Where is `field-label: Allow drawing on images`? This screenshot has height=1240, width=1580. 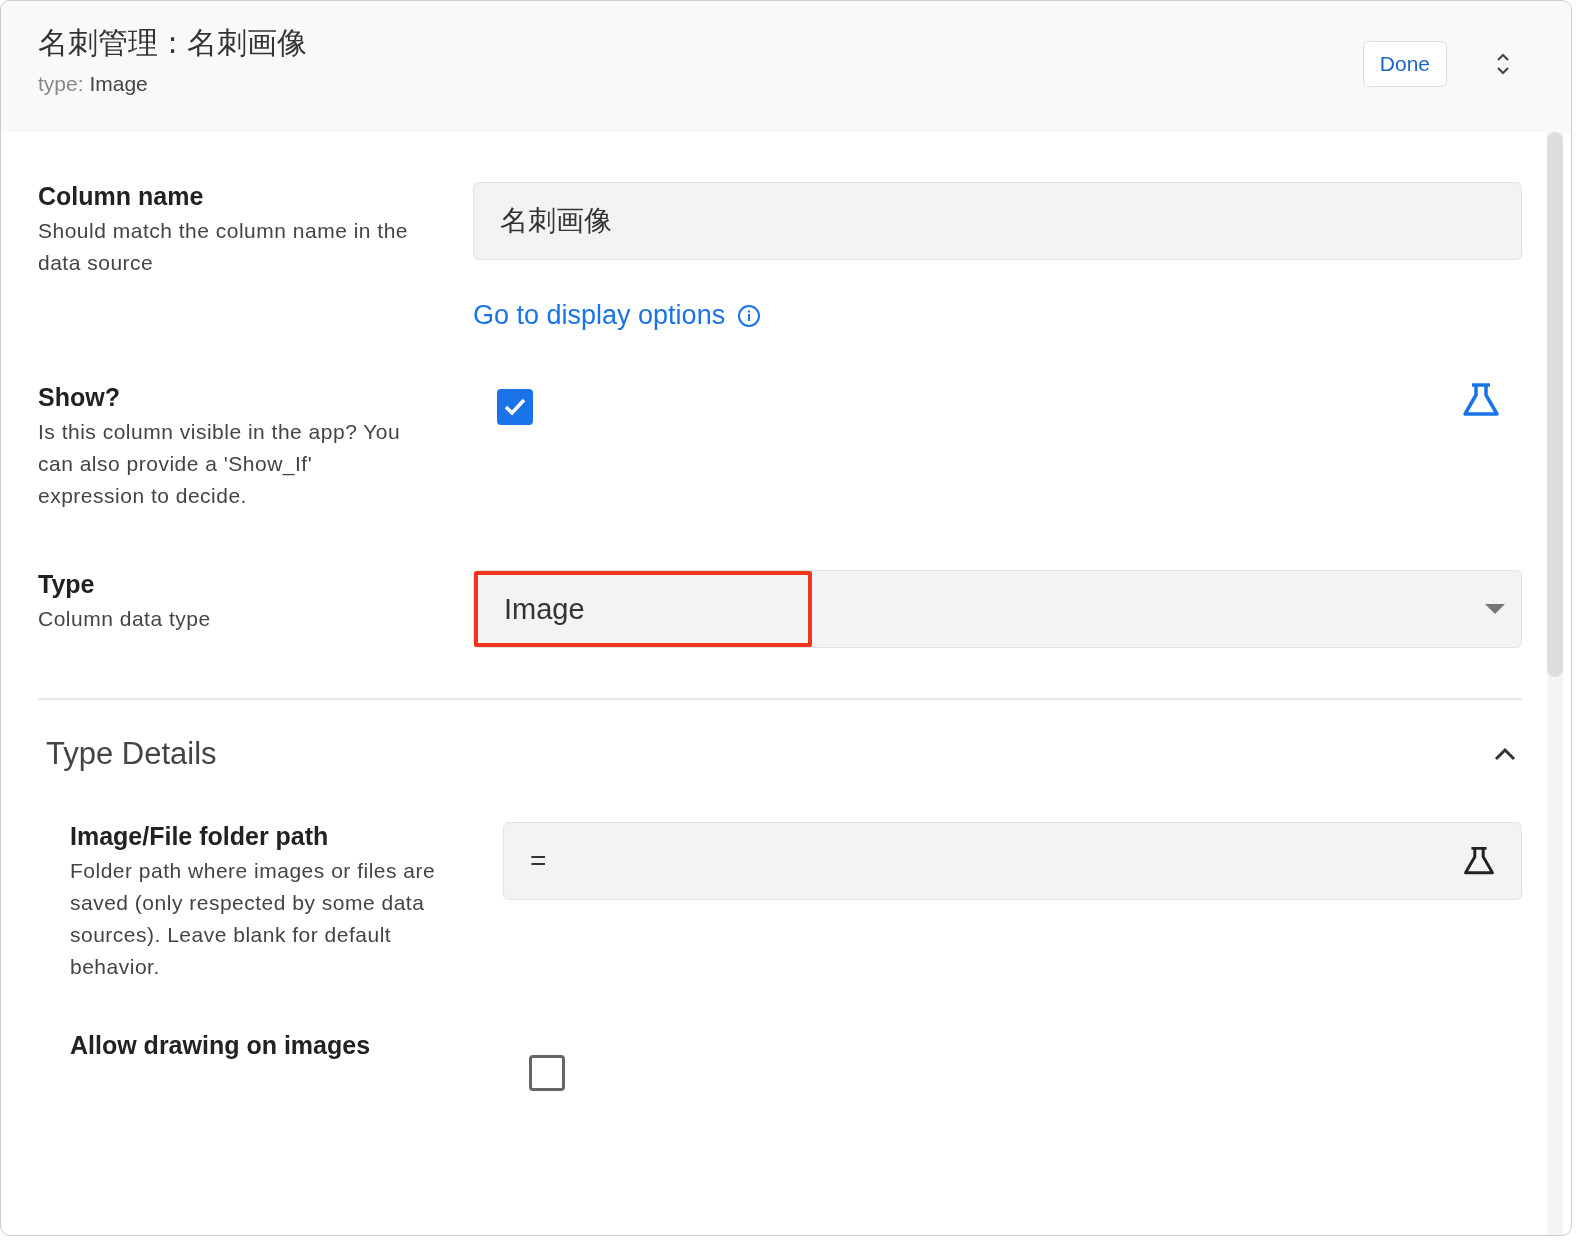
field-label: Allow drawing on images is located at coordinates (221, 1045).